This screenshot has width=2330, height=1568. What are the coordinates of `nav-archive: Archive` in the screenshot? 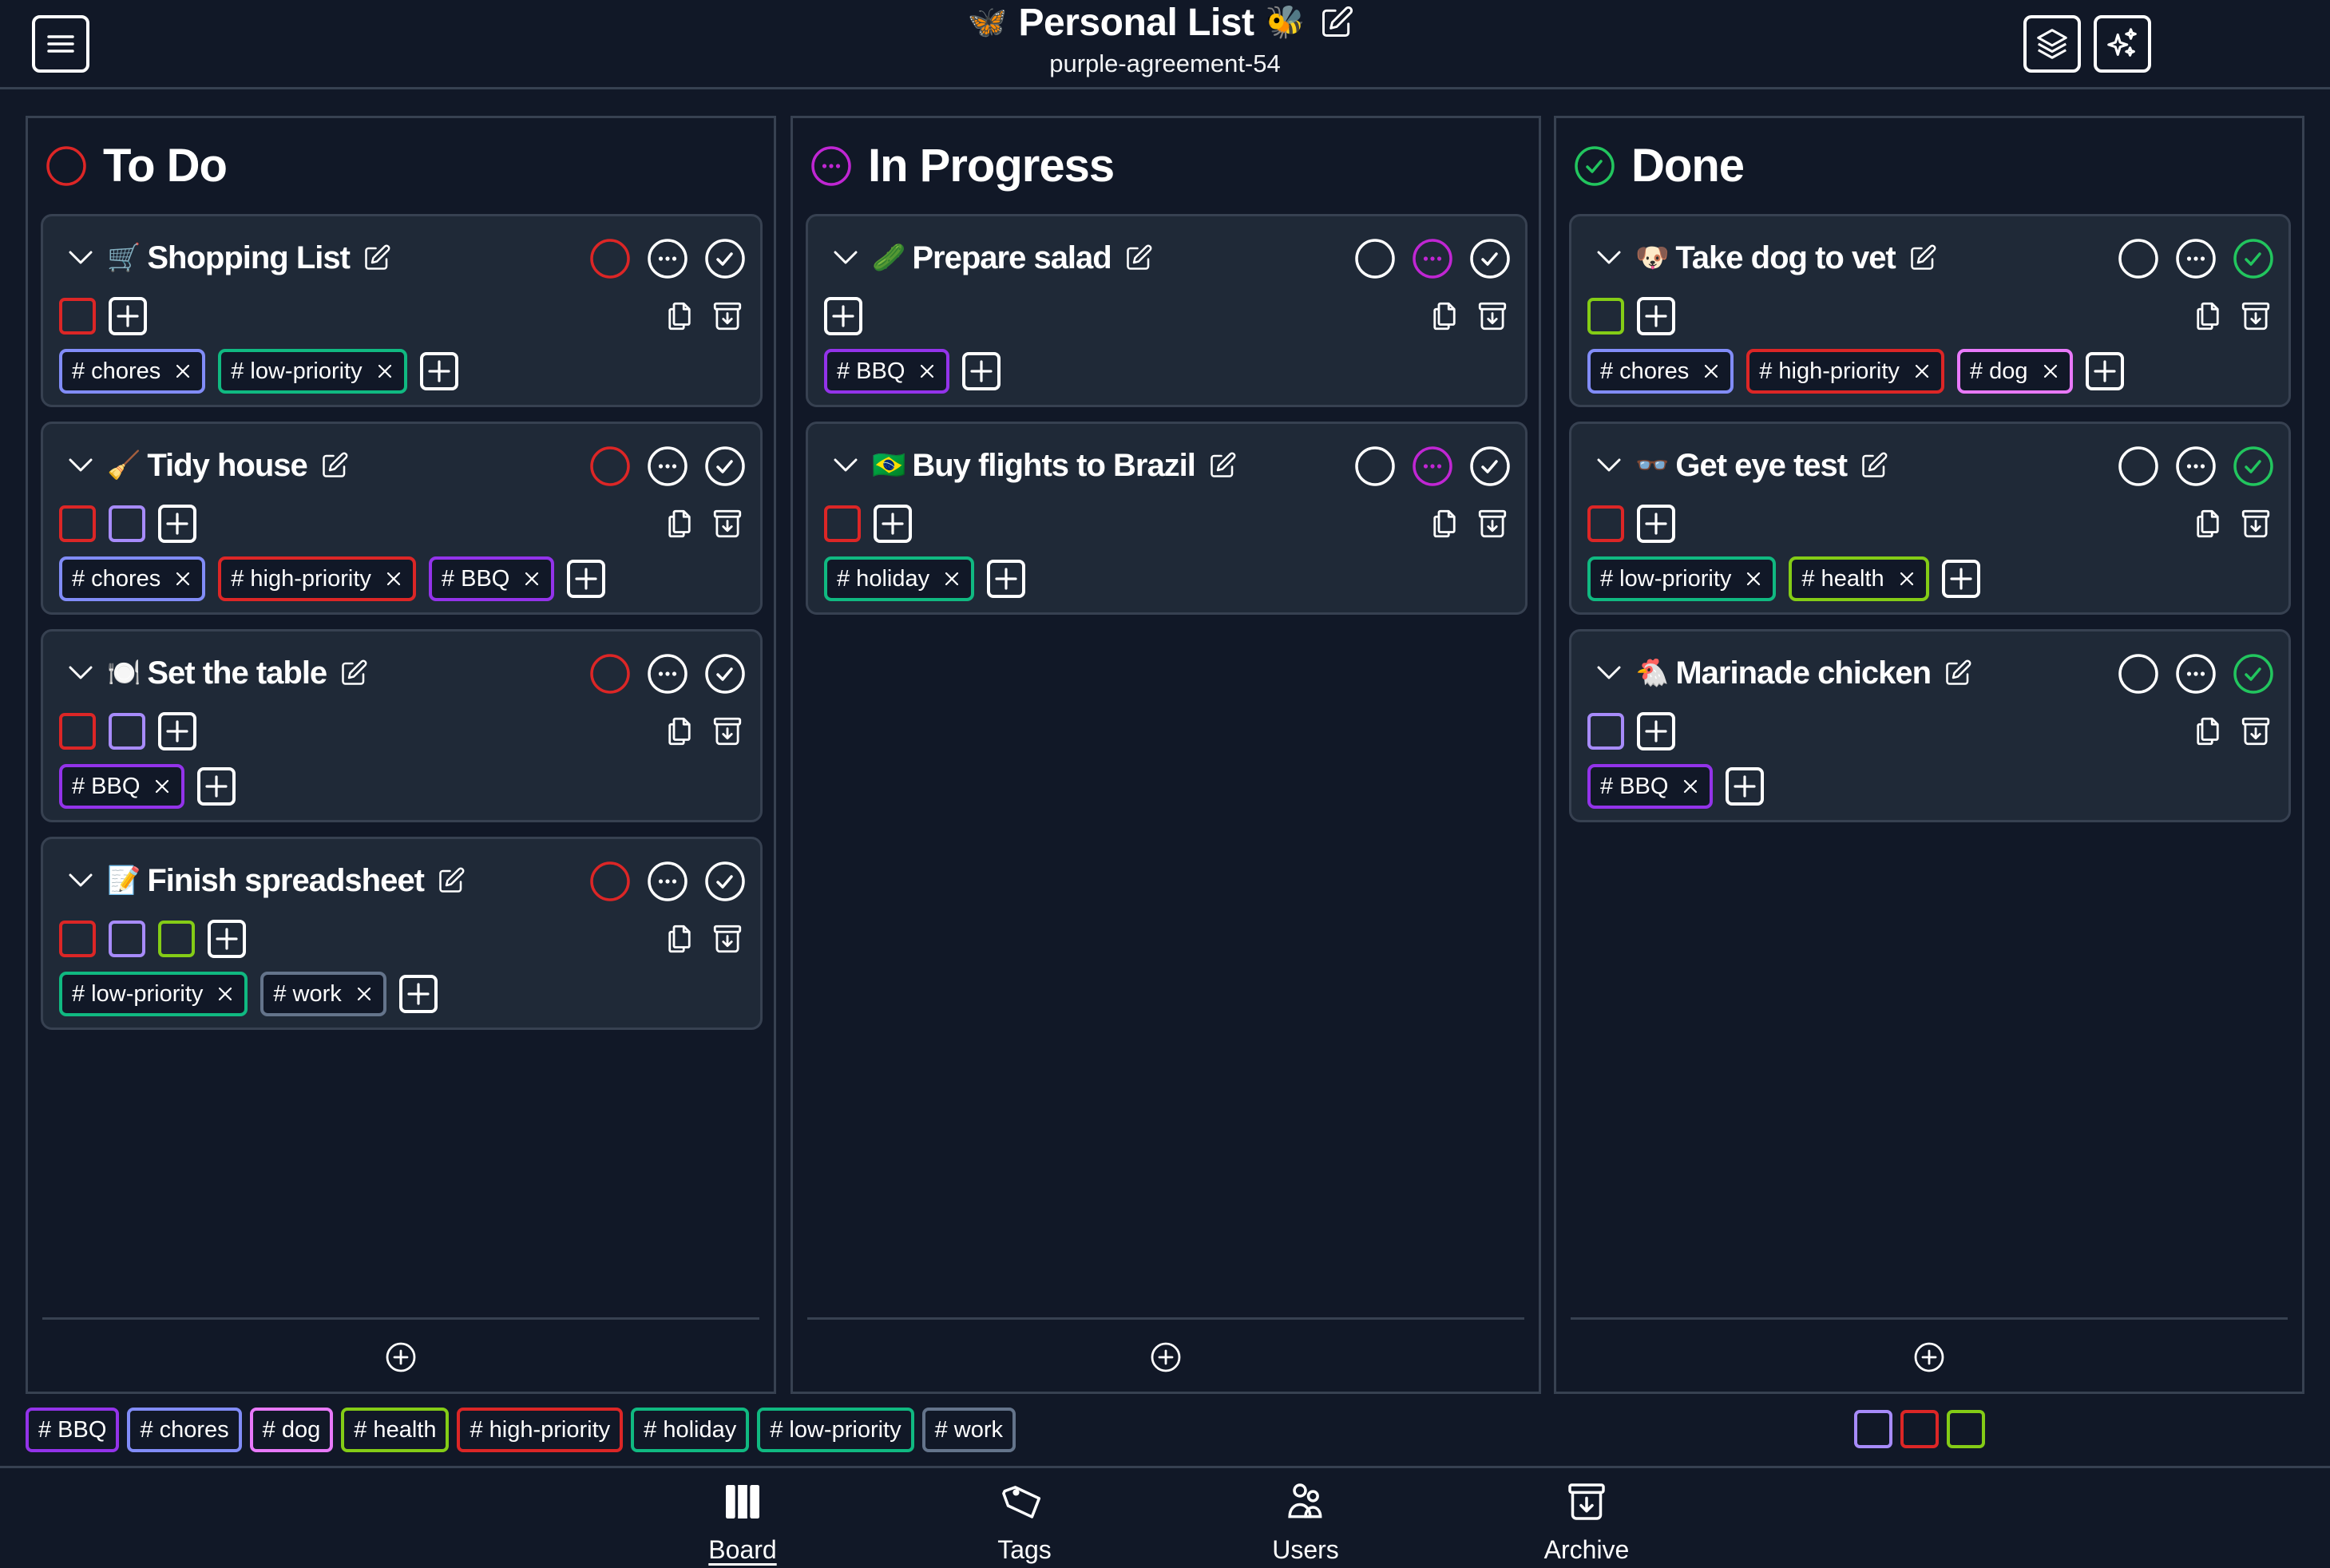 It's located at (1586, 1522).